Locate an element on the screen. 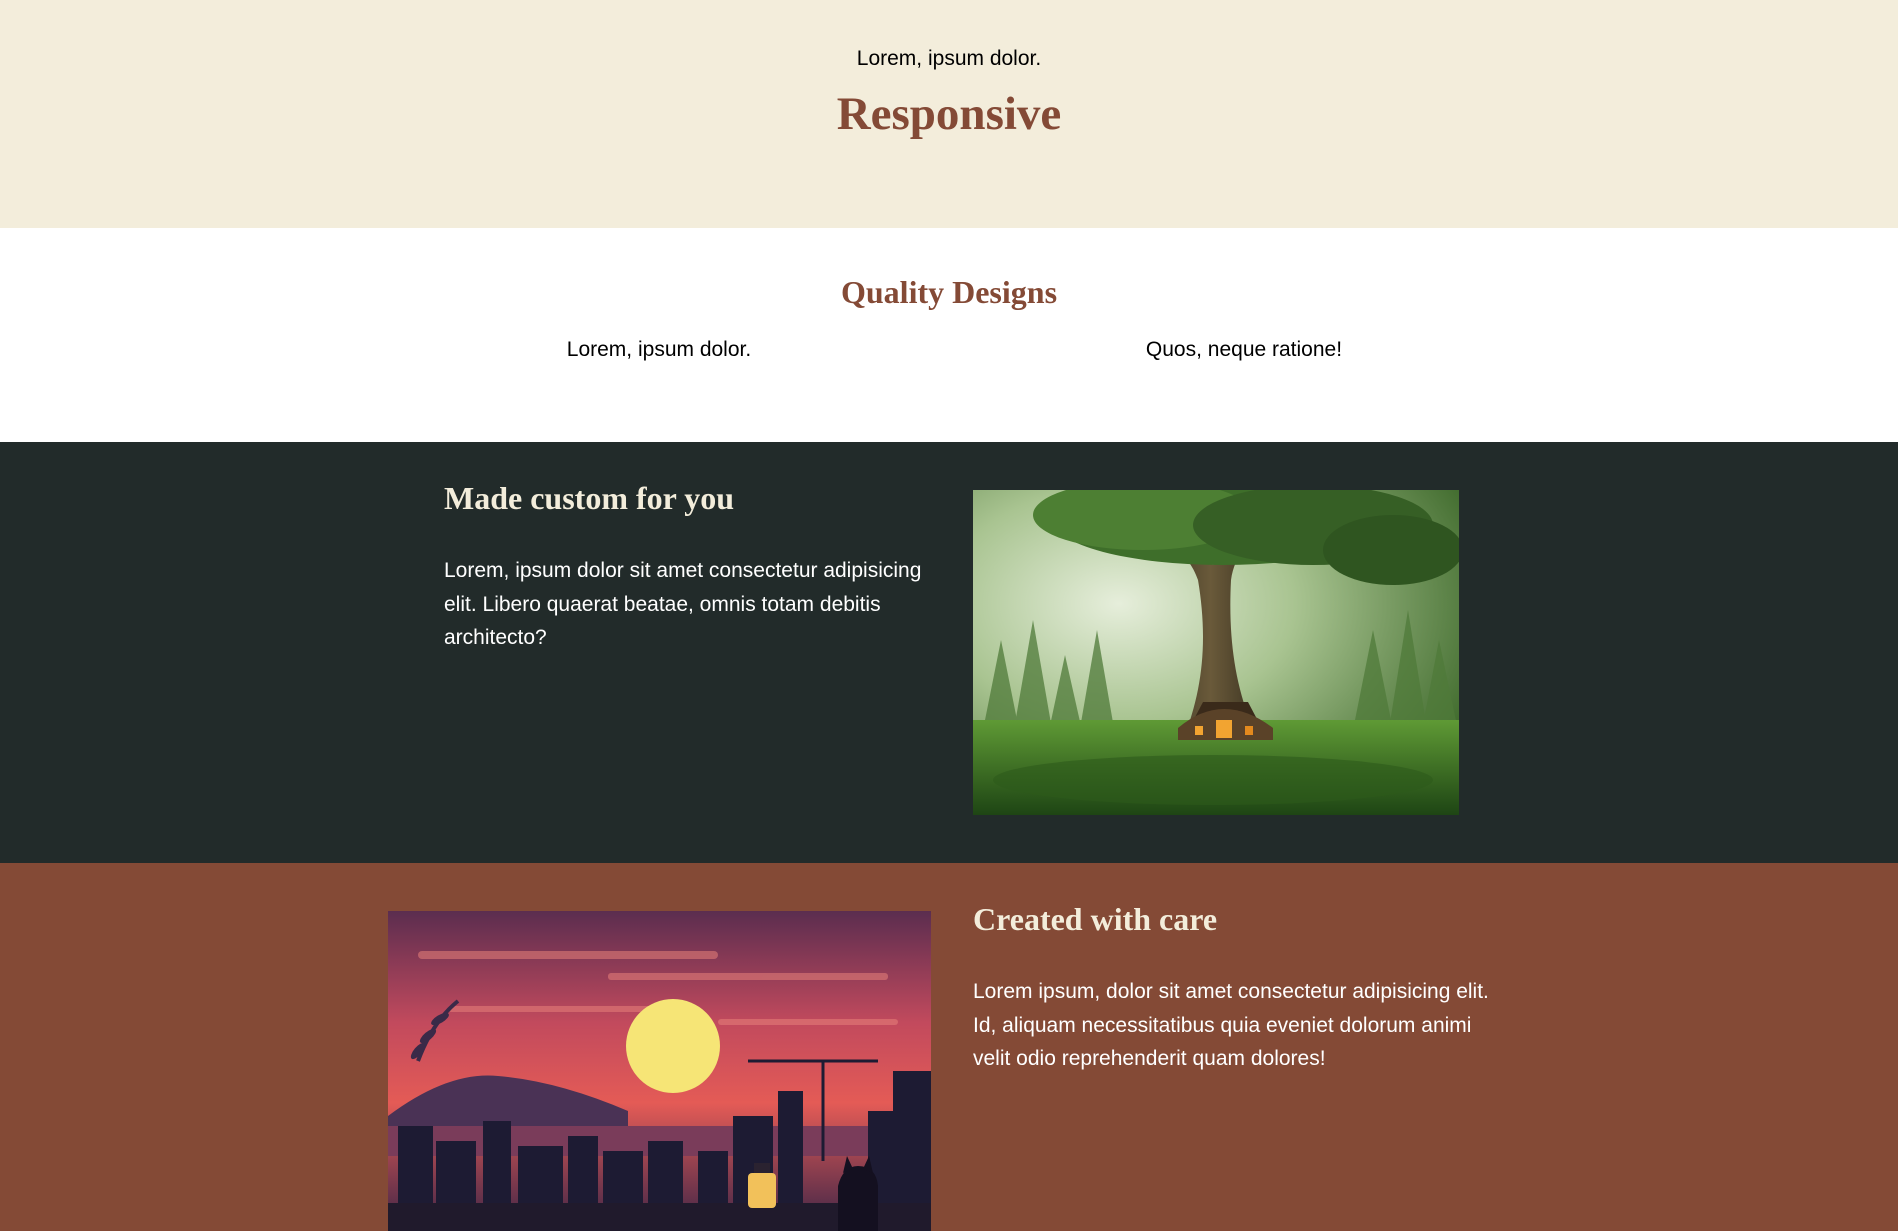  feature-heading: Made custom for you is located at coordinates (589, 498).